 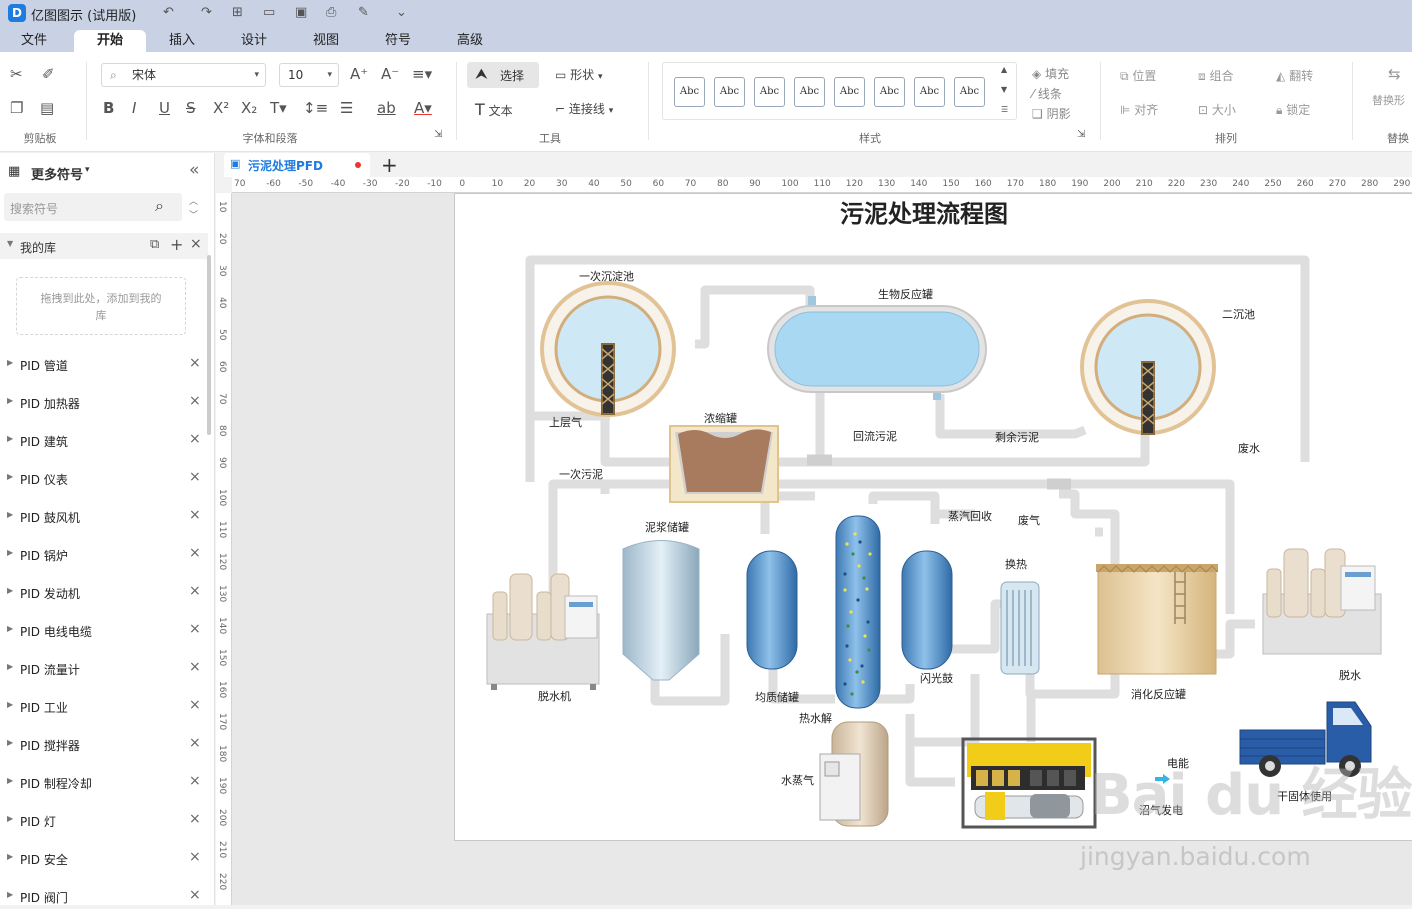 What do you see at coordinates (254, 41) in the screenshot?
I see `tab-design: 设计` at bounding box center [254, 41].